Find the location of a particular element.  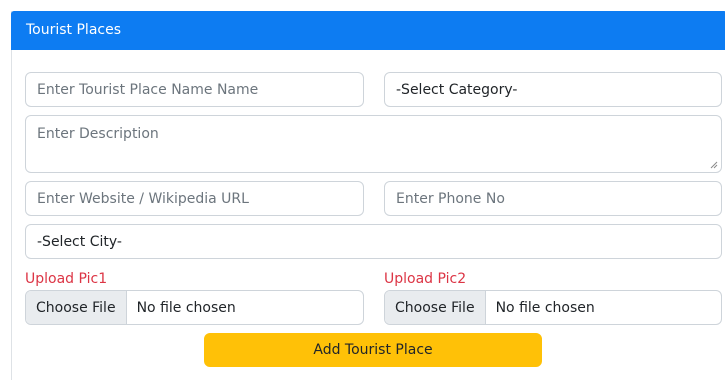

card-title: Tourist Places is located at coordinates (74, 30).